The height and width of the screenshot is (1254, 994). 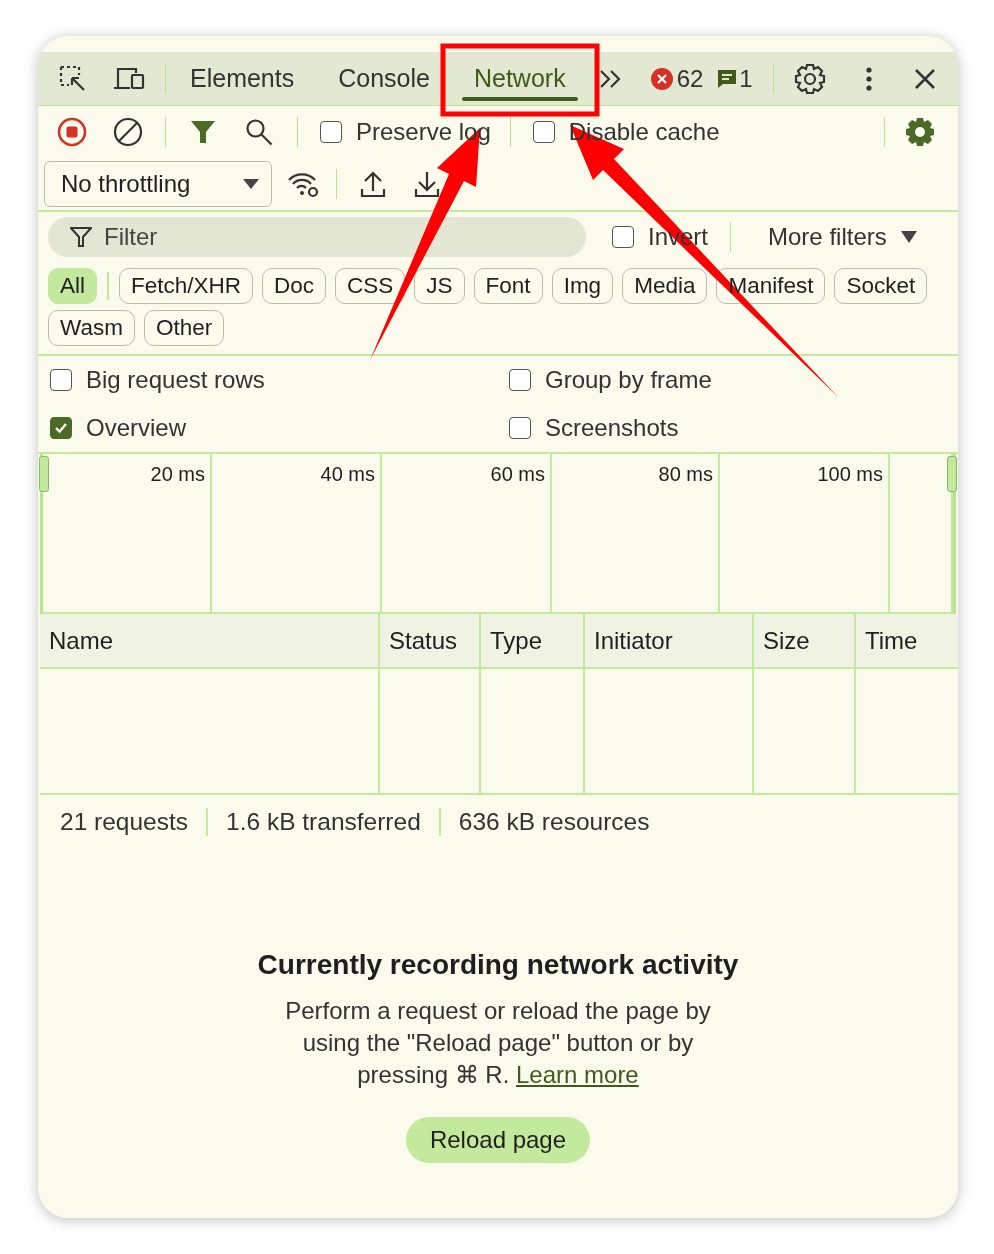 I want to click on column-header: Status, so click(x=430, y=641).